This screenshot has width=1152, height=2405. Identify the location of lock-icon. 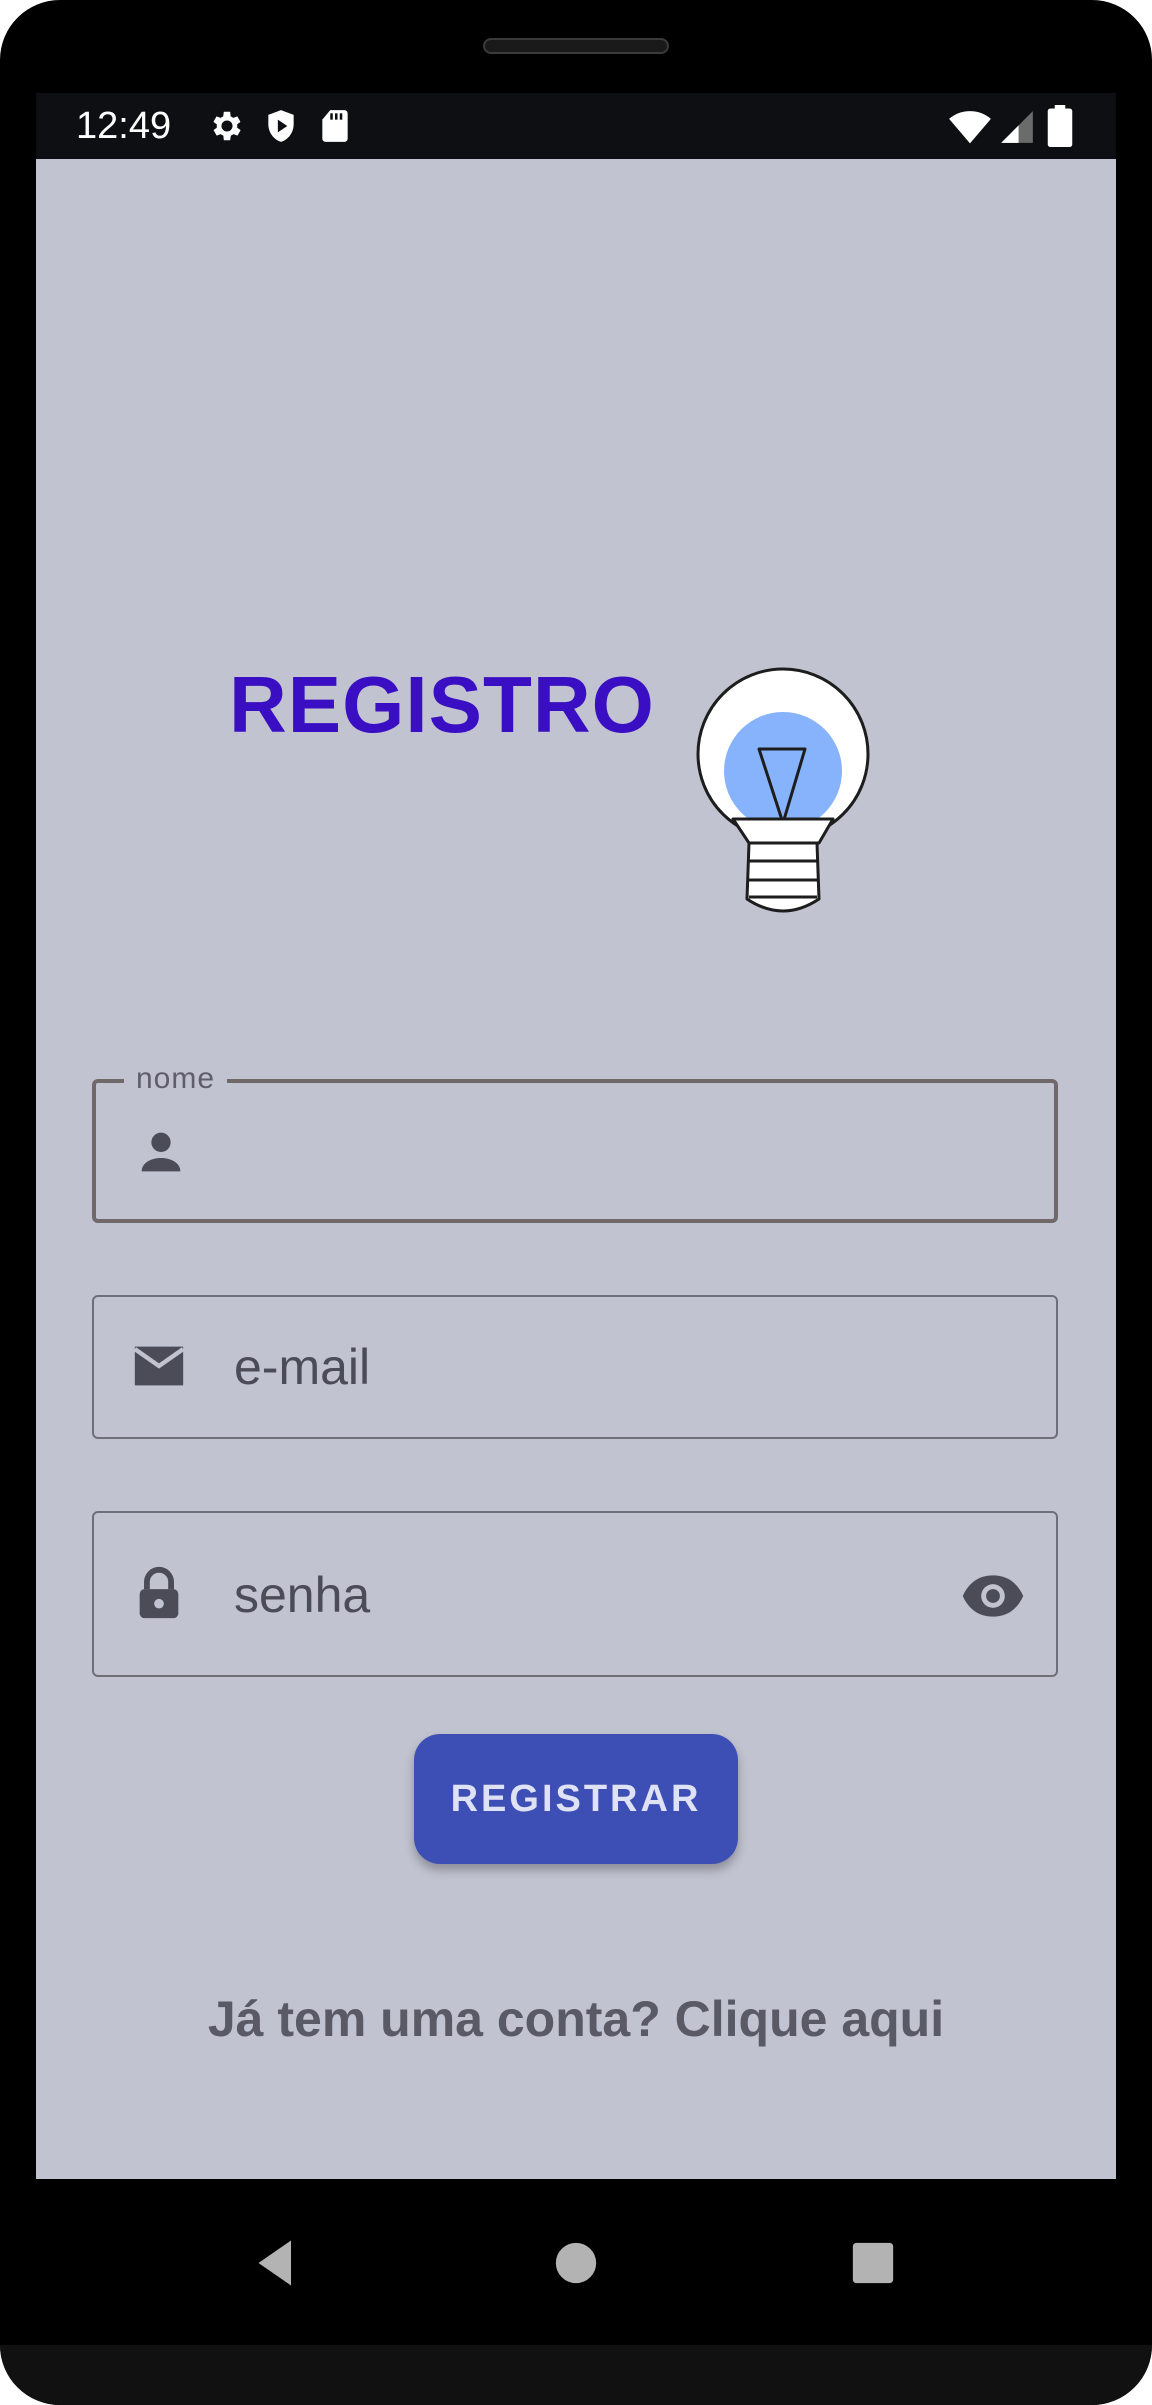
(159, 1592).